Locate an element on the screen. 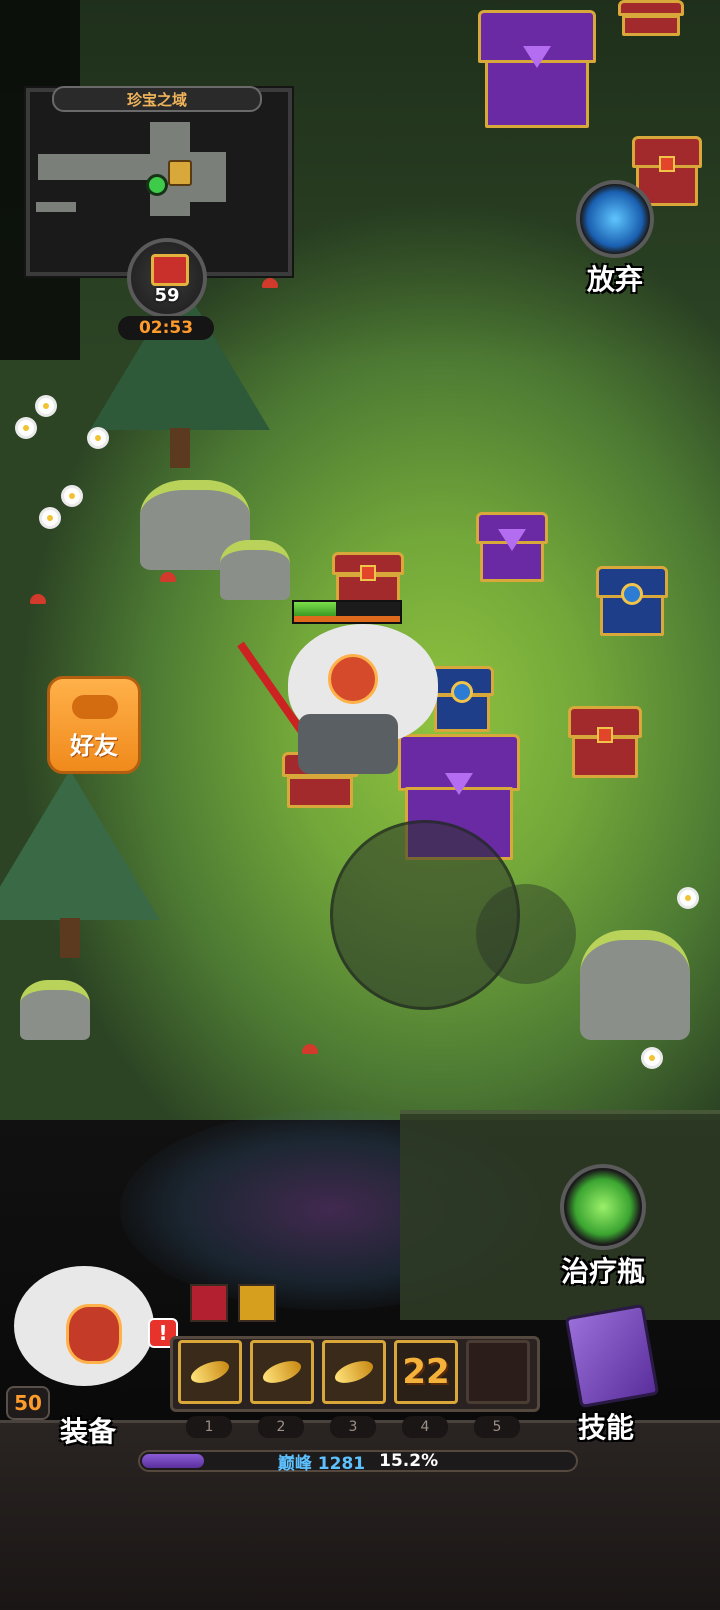 The image size is (720, 1610). slash-buff-icon is located at coordinates (257, 1303).